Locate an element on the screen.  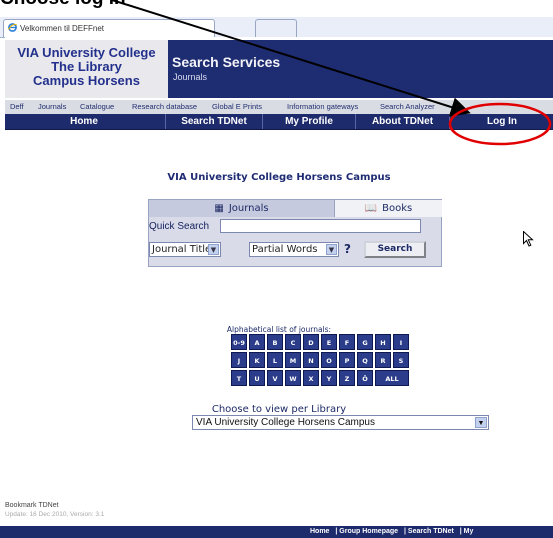
letter-v: V is located at coordinates (275, 378).